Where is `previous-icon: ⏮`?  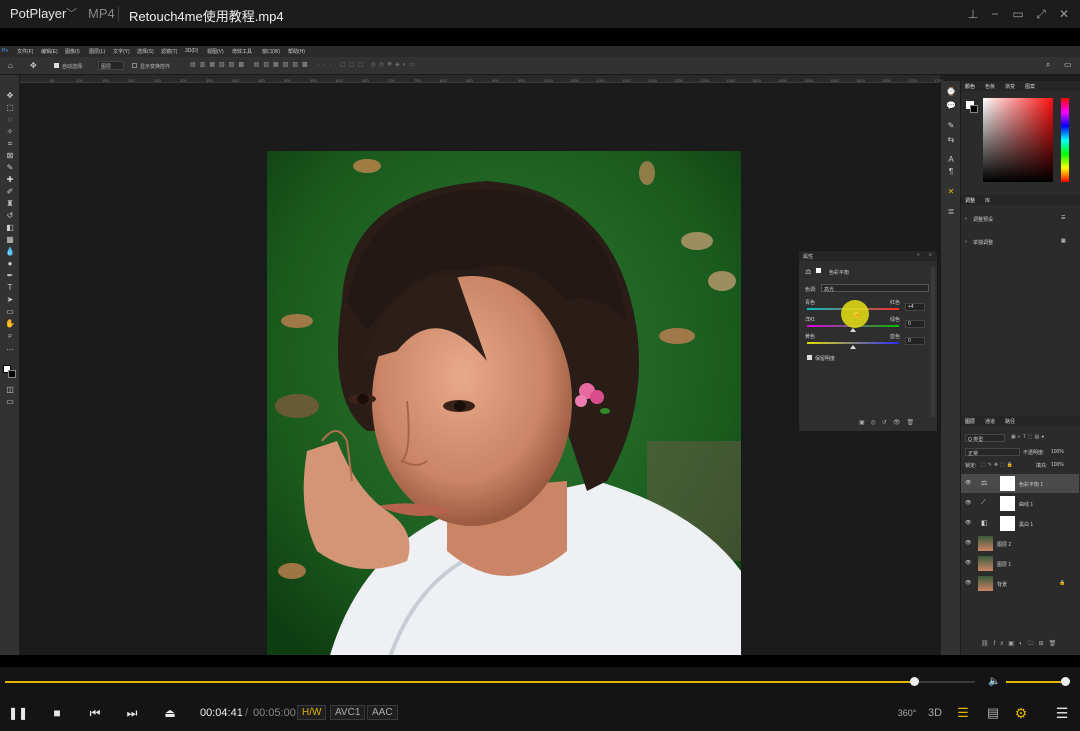 previous-icon: ⏮ is located at coordinates (95, 713).